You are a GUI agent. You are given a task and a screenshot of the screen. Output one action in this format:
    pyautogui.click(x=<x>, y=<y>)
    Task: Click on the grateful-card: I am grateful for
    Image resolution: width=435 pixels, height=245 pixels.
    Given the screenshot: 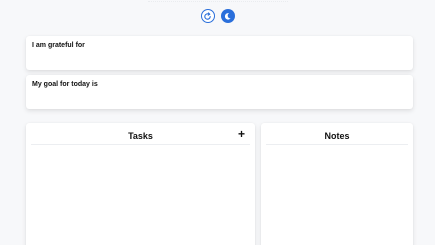 What is the action you would take?
    pyautogui.click(x=219, y=53)
    